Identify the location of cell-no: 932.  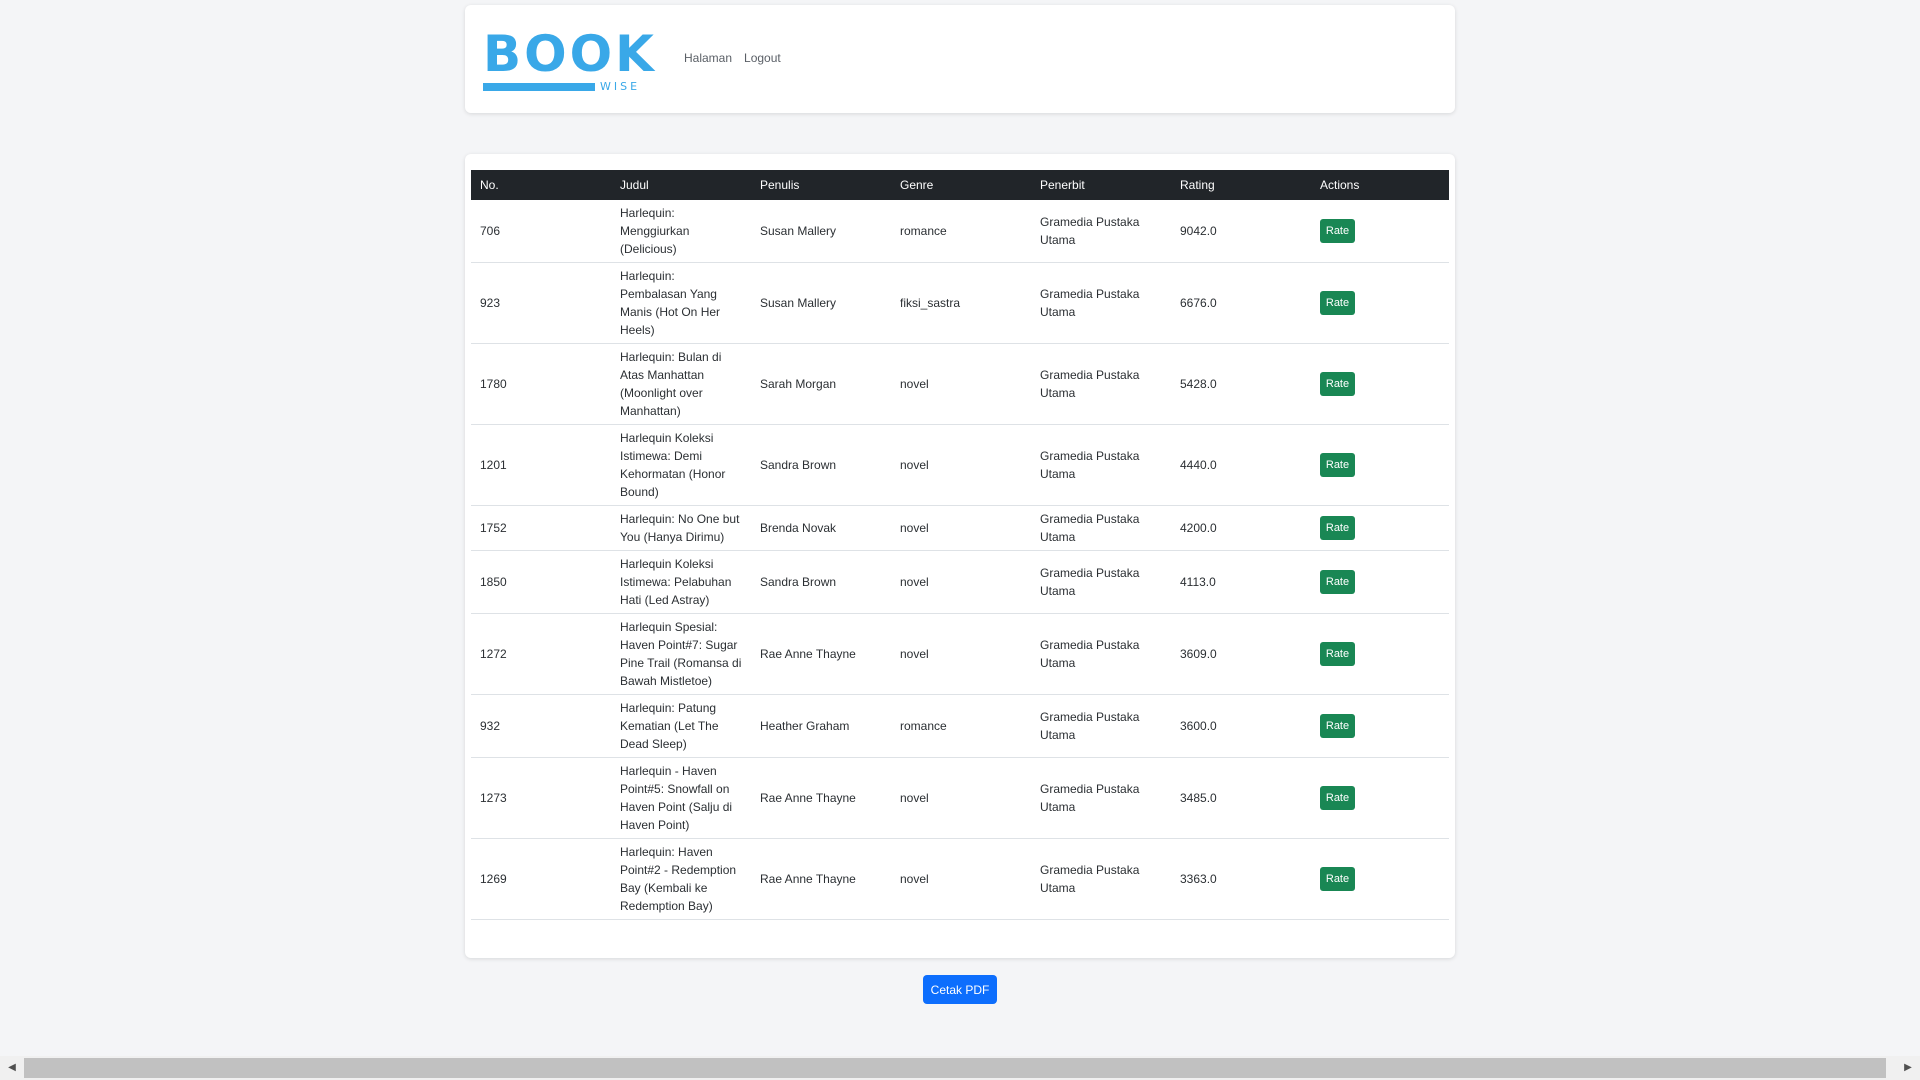
(541, 726).